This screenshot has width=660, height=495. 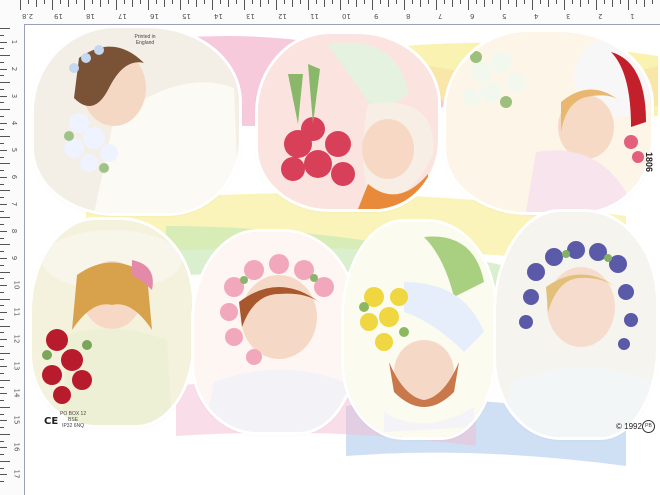 What do you see at coordinates (649, 162) in the screenshot?
I see `side-code: 1806` at bounding box center [649, 162].